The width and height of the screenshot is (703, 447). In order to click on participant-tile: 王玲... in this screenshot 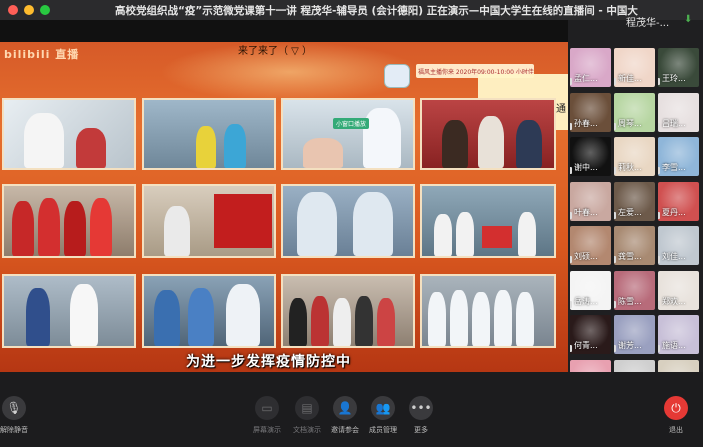, I will do `click(678, 67)`.